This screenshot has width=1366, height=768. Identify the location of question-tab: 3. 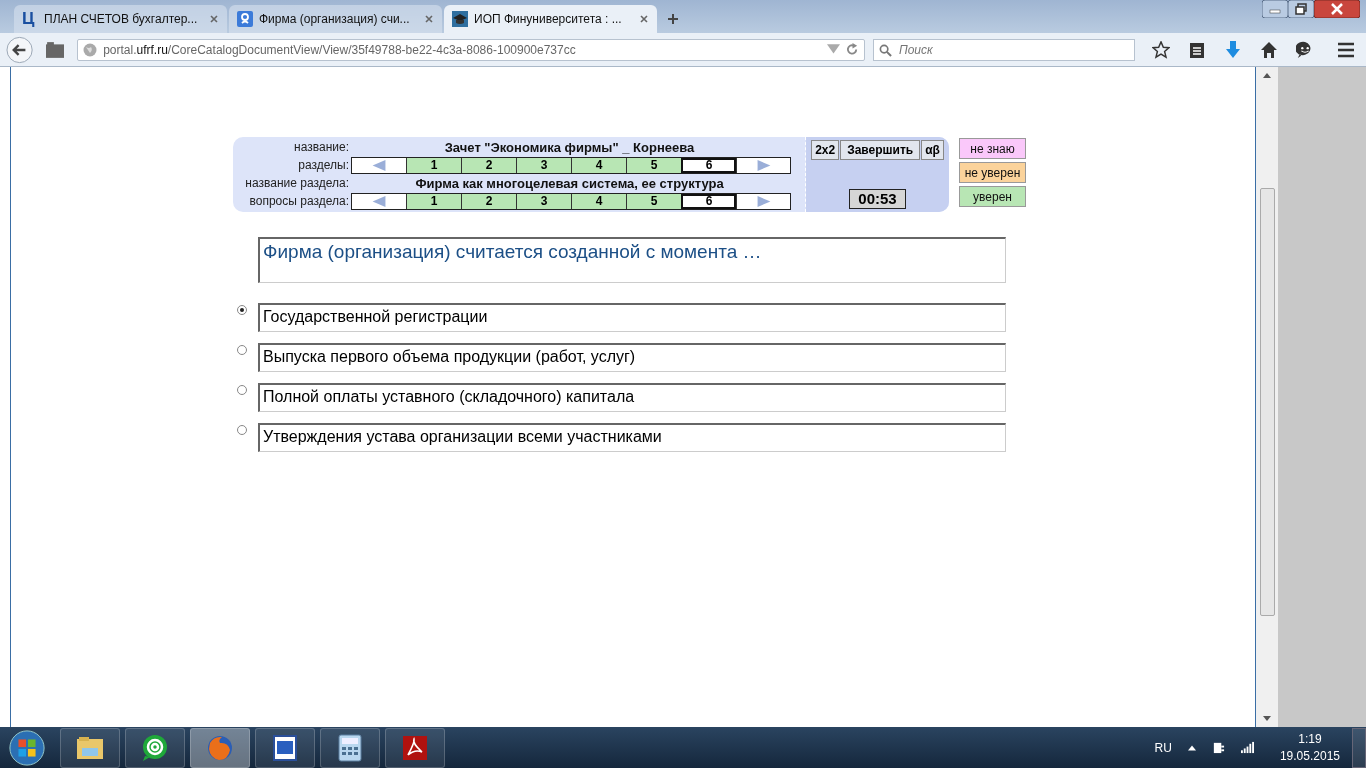
(543, 201).